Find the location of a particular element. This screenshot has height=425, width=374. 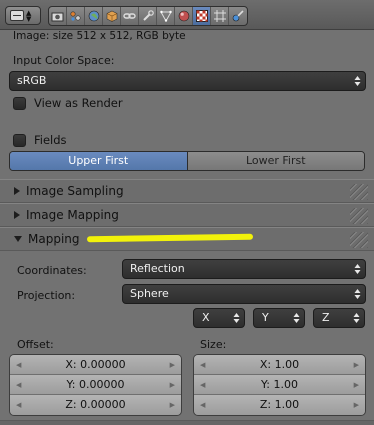

view-as-render-row: View as Render is located at coordinates (68, 103).